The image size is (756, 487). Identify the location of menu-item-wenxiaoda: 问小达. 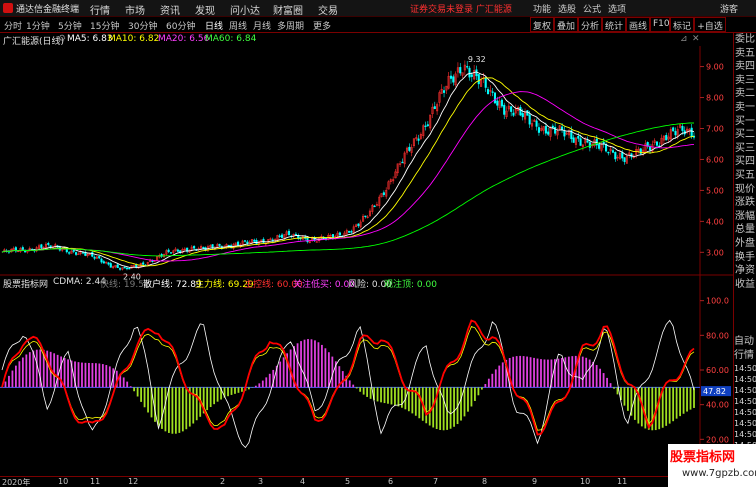
(245, 9).